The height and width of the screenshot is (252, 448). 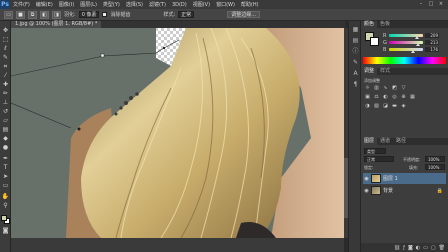 I want to click on tab-paths: 路径, so click(x=401, y=141).